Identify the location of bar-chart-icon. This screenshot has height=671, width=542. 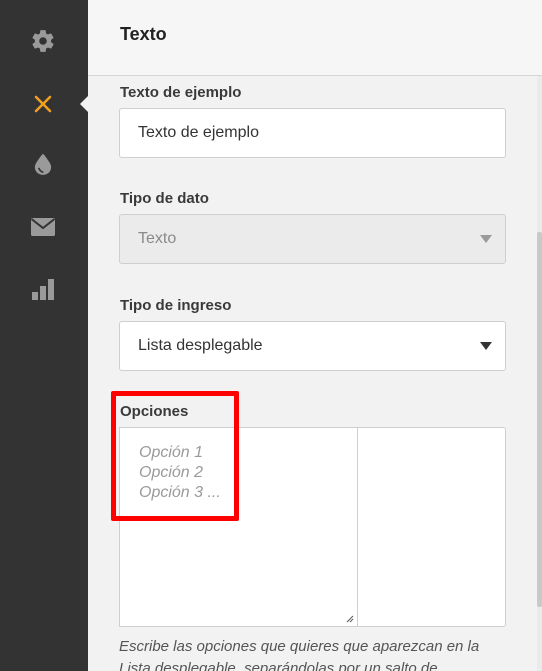
(43, 289).